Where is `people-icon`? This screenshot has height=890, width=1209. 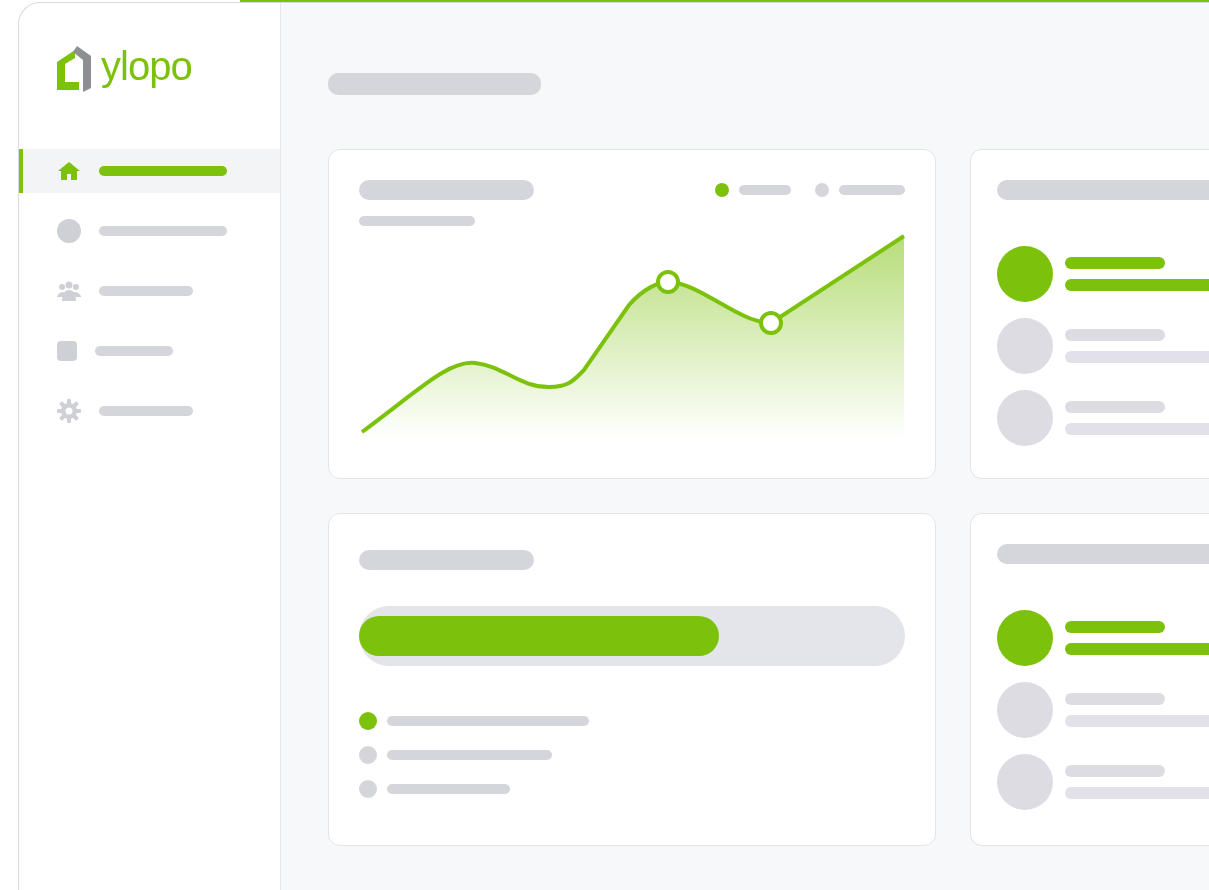 people-icon is located at coordinates (69, 291).